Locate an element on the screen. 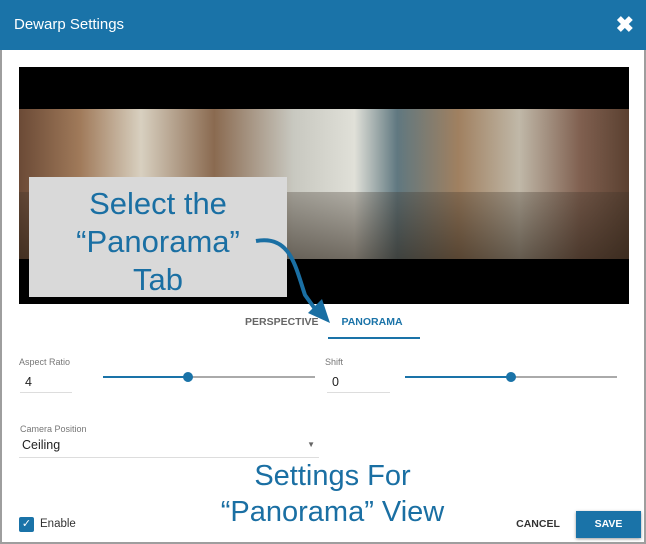 The image size is (646, 544). annotation-line: “Panorama” is located at coordinates (158, 241).